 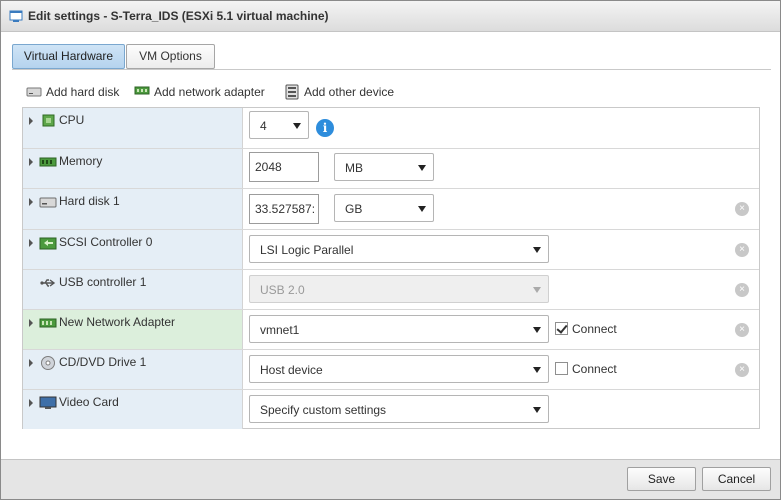 What do you see at coordinates (103, 362) in the screenshot?
I see `cddvd-label: CD/DVD Drive 1` at bounding box center [103, 362].